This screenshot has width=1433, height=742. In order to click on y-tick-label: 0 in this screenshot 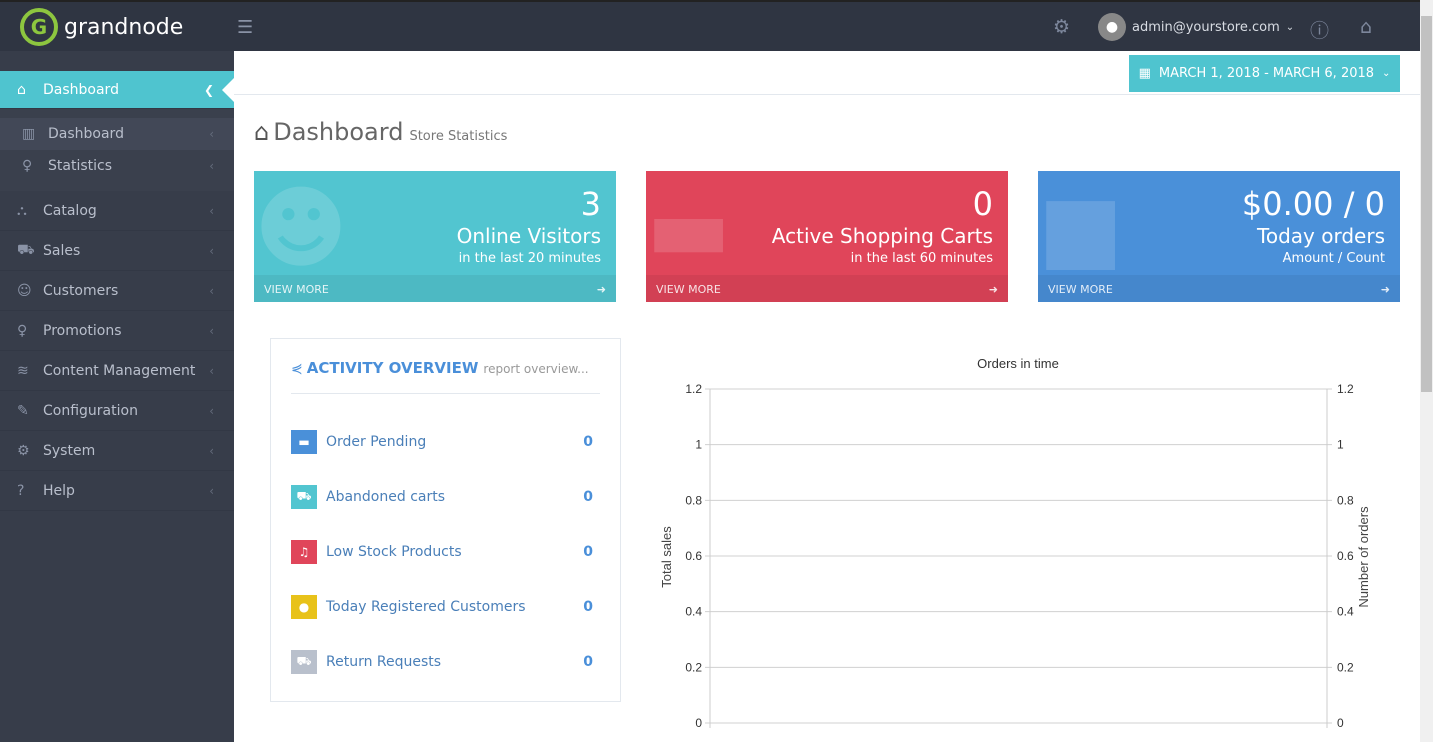, I will do `click(698, 723)`.